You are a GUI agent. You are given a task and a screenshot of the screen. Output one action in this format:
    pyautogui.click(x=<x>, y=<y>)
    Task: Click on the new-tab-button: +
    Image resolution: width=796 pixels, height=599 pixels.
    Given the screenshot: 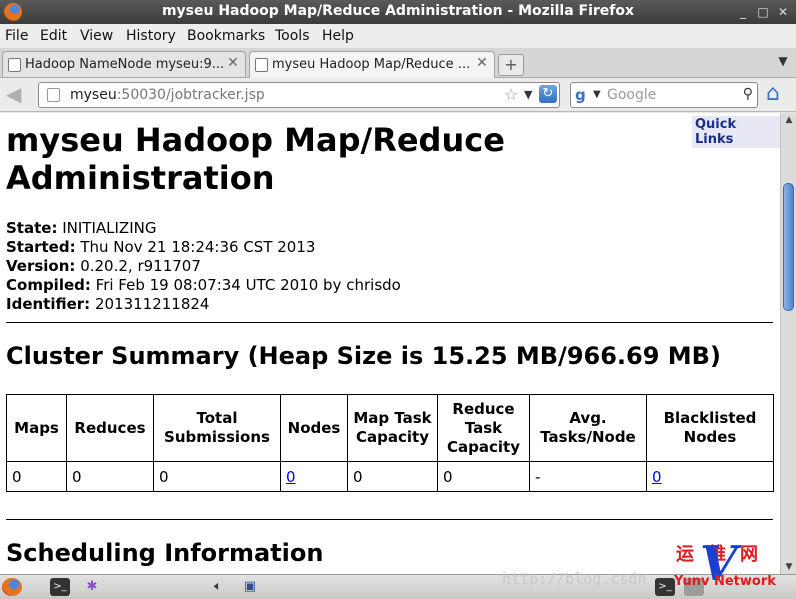 What is the action you would take?
    pyautogui.click(x=511, y=65)
    